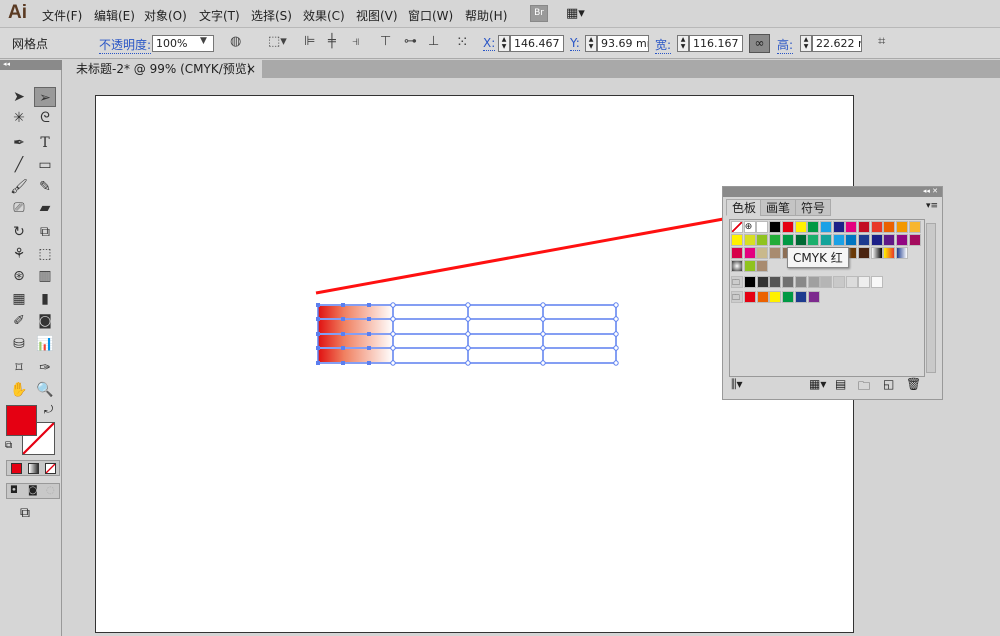 The height and width of the screenshot is (636, 1000). Describe the element at coordinates (864, 387) in the screenshot. I see `new-color-group-icon: 🗀` at that location.